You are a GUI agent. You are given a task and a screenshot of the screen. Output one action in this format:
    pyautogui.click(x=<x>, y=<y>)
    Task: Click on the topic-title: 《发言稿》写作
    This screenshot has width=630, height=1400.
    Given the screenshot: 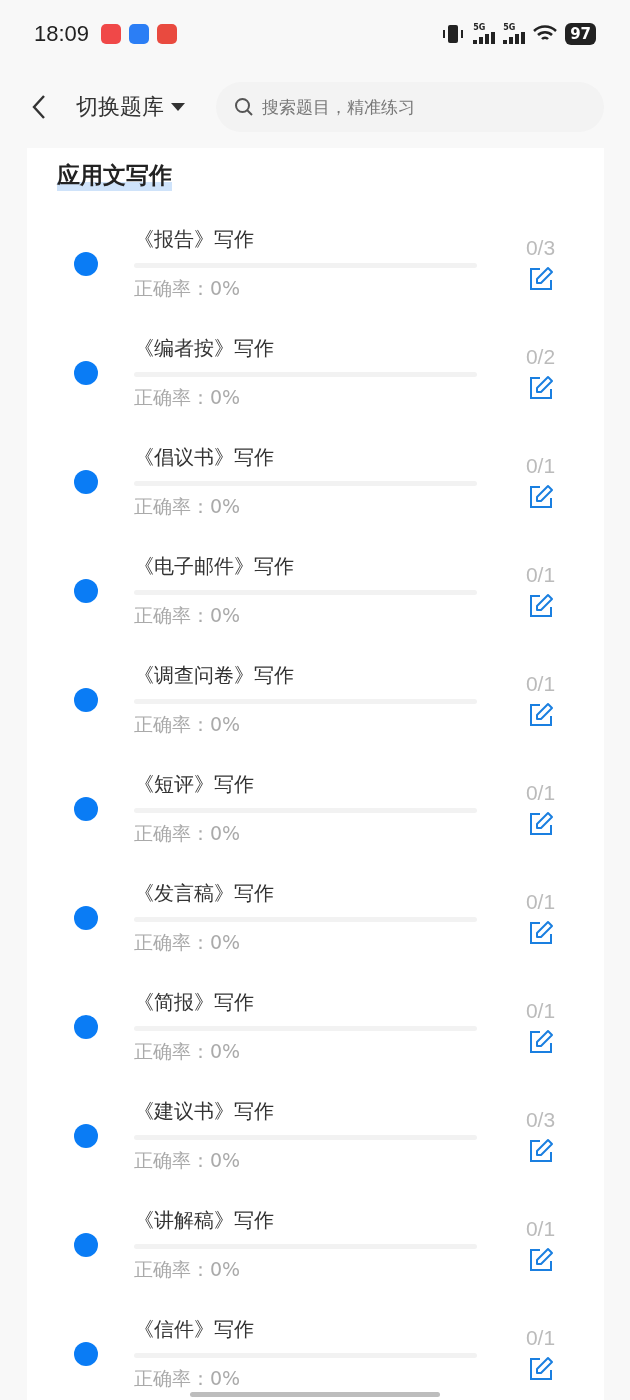 What is the action you would take?
    pyautogui.click(x=305, y=893)
    